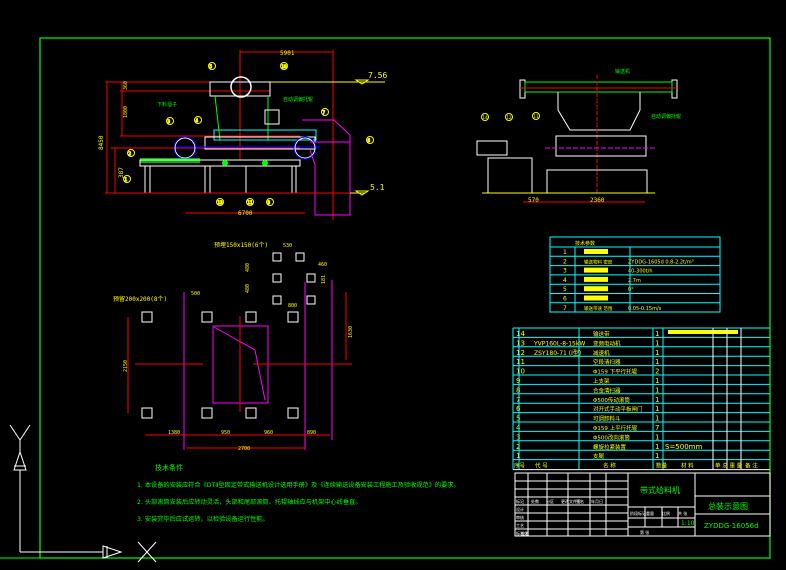 The image size is (786, 570). What do you see at coordinates (169, 467) in the screenshot?
I see `notes-title: 技术条件` at bounding box center [169, 467].